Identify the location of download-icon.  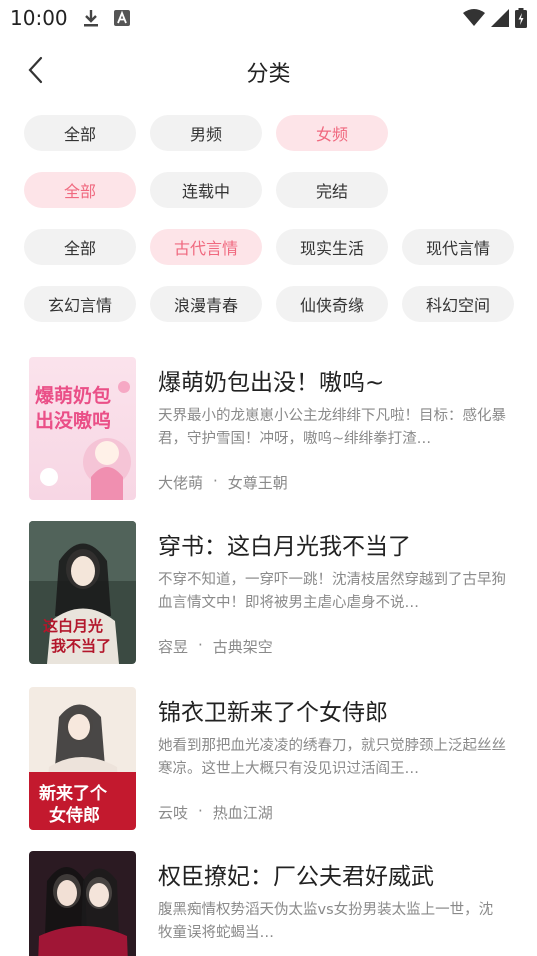
(91, 20).